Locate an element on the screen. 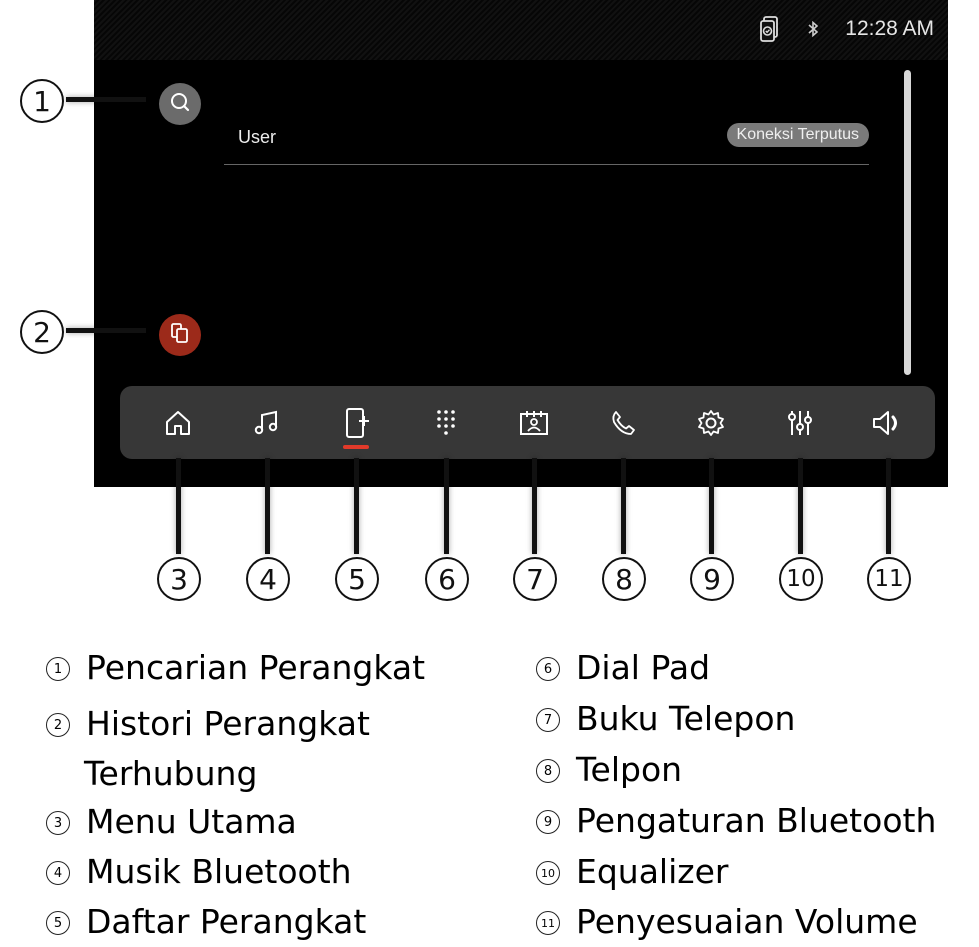 The width and height of the screenshot is (979, 947). legend-item-continued: Terhubung is located at coordinates (170, 773).